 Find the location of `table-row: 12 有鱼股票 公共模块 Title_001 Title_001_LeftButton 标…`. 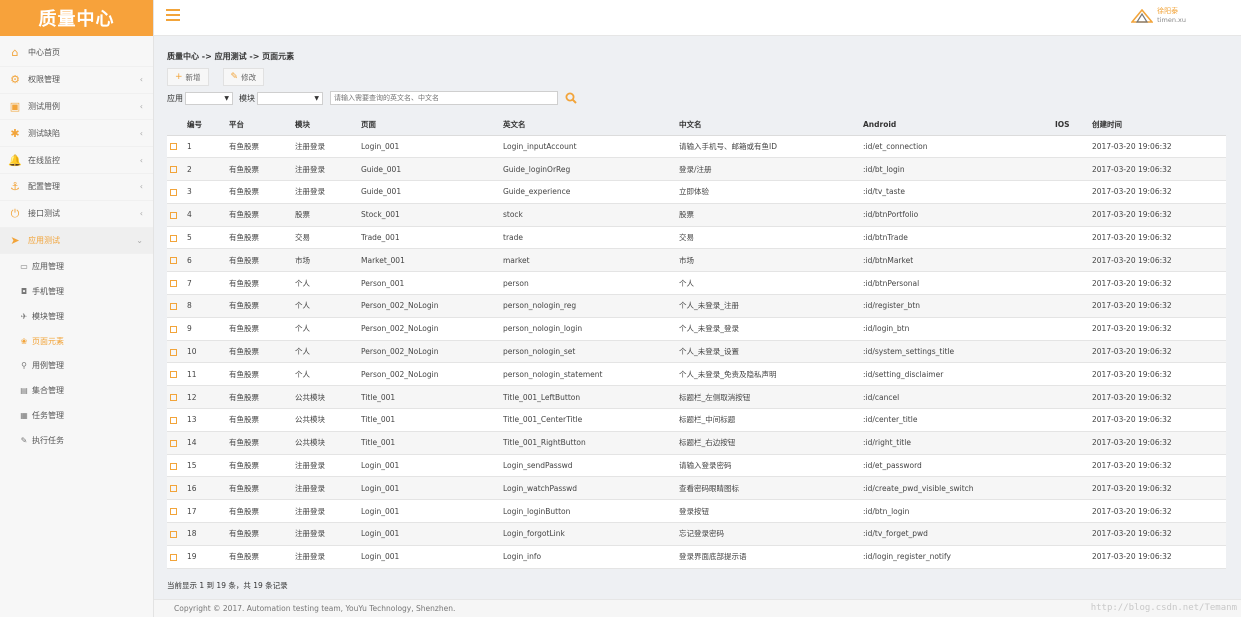

table-row: 12 有鱼股票 公共模块 Title_001 Title_001_LeftButton 标… is located at coordinates (696, 397).